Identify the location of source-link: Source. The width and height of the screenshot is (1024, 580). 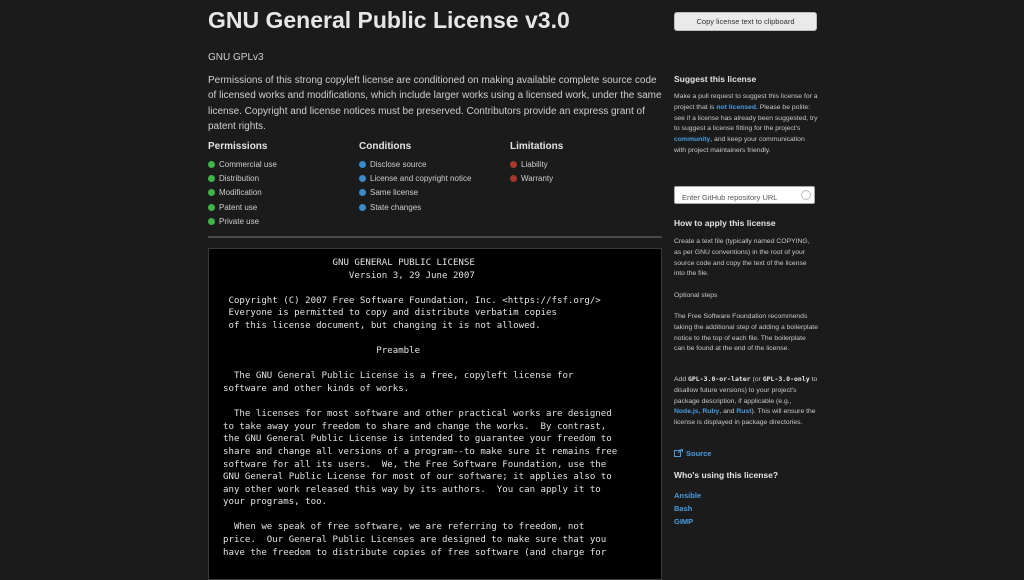
(692, 453).